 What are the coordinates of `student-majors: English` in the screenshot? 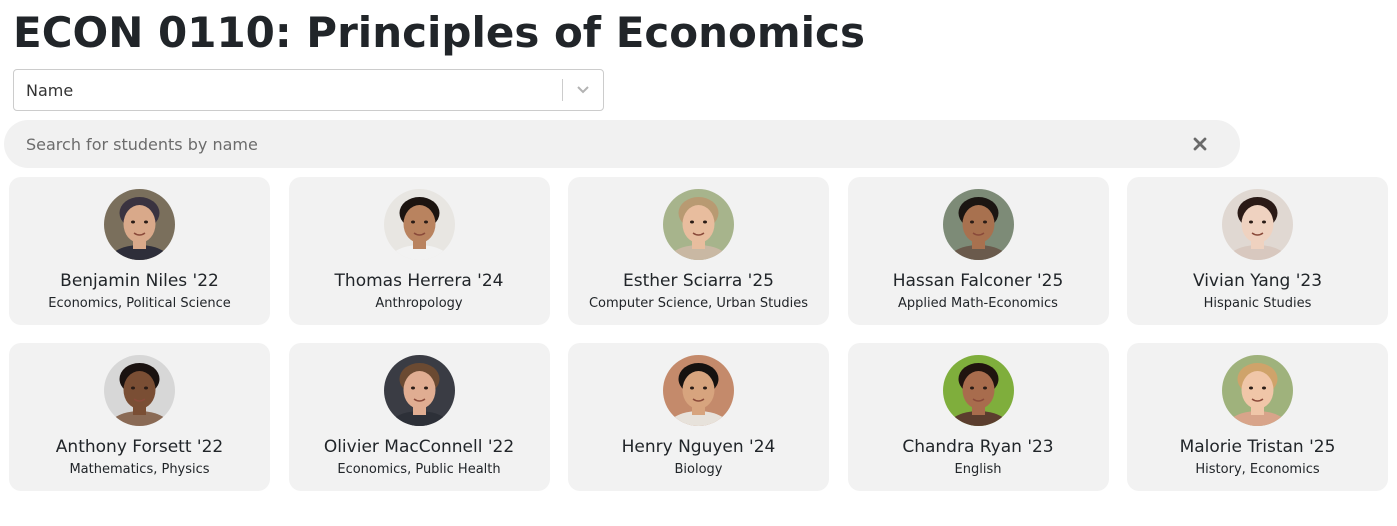 It's located at (978, 469).